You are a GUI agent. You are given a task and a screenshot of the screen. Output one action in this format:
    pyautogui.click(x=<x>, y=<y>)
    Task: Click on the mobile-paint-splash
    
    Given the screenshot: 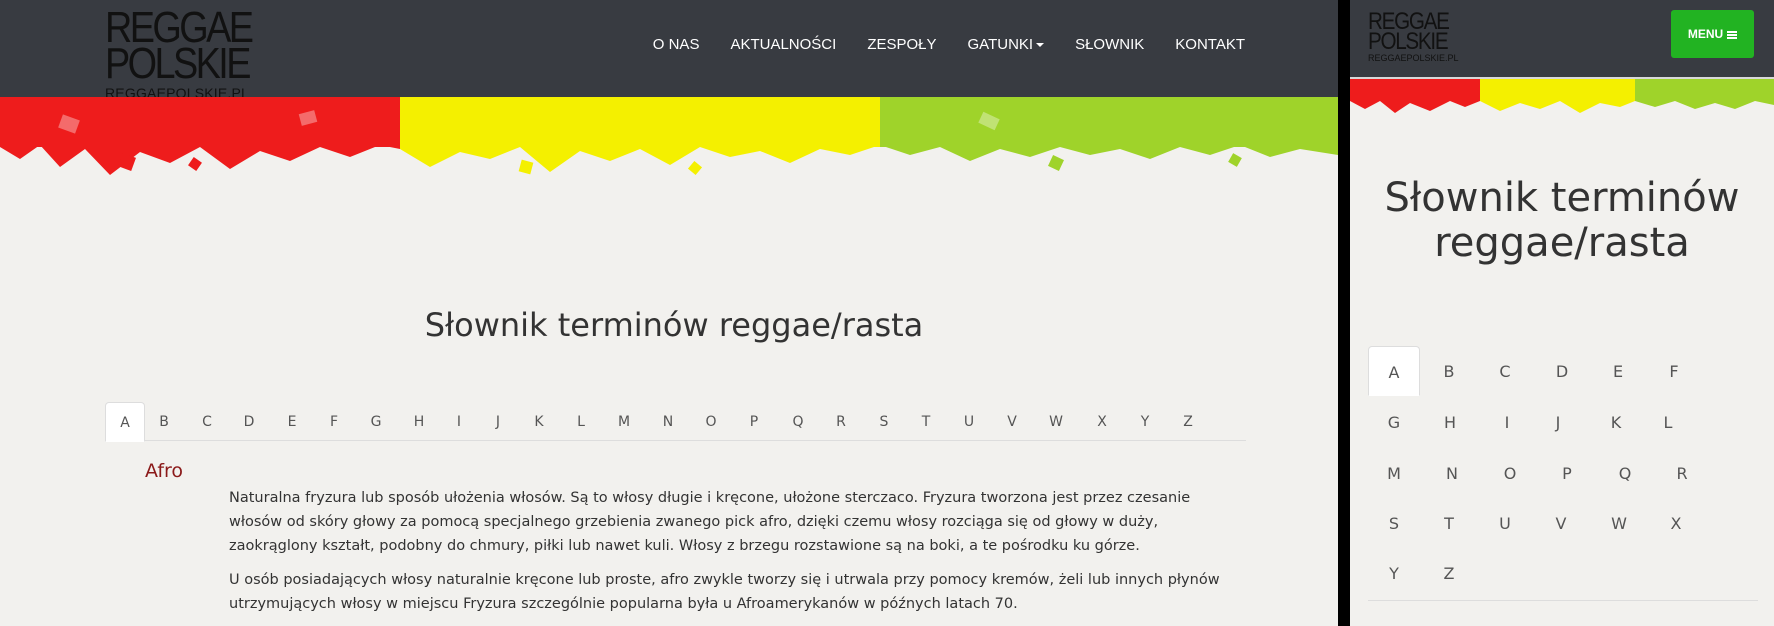 What is the action you would take?
    pyautogui.click(x=1562, y=96)
    